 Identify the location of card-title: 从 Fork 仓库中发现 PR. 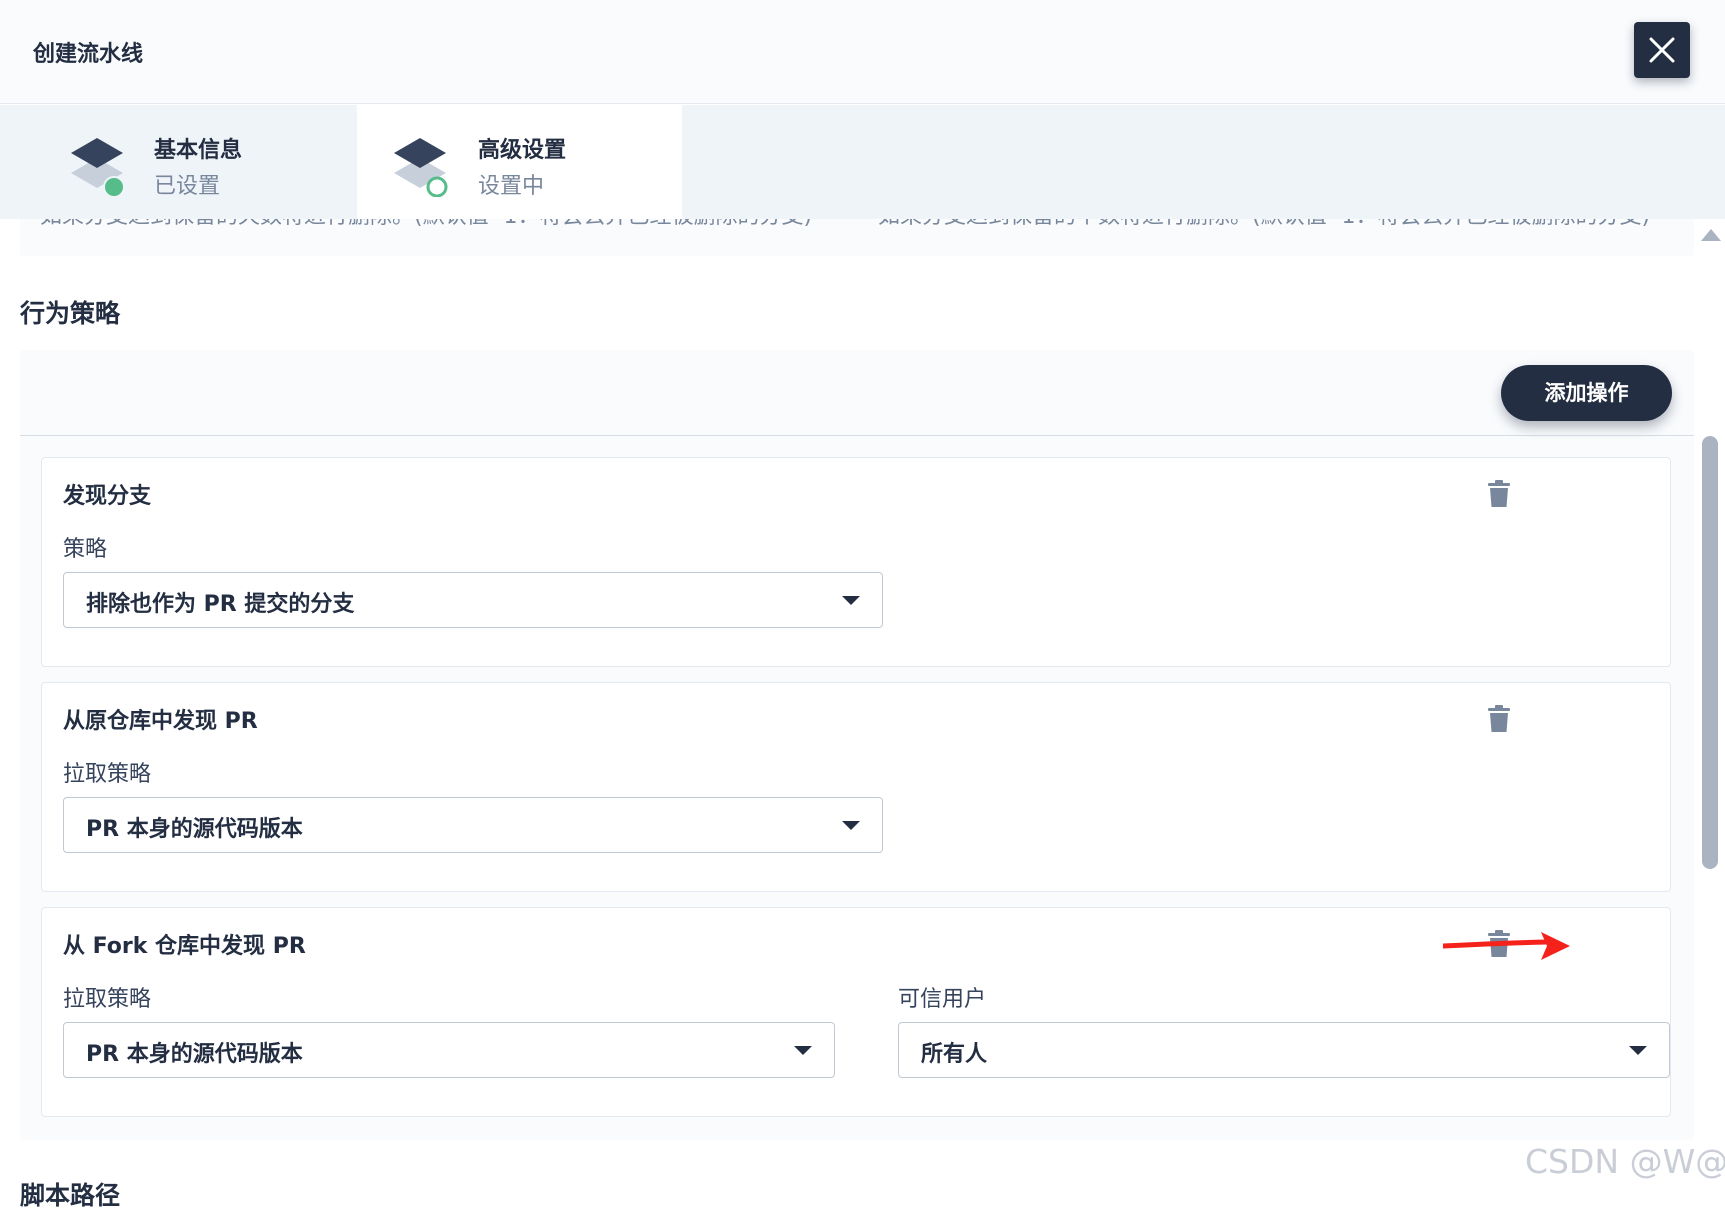
(184, 946).